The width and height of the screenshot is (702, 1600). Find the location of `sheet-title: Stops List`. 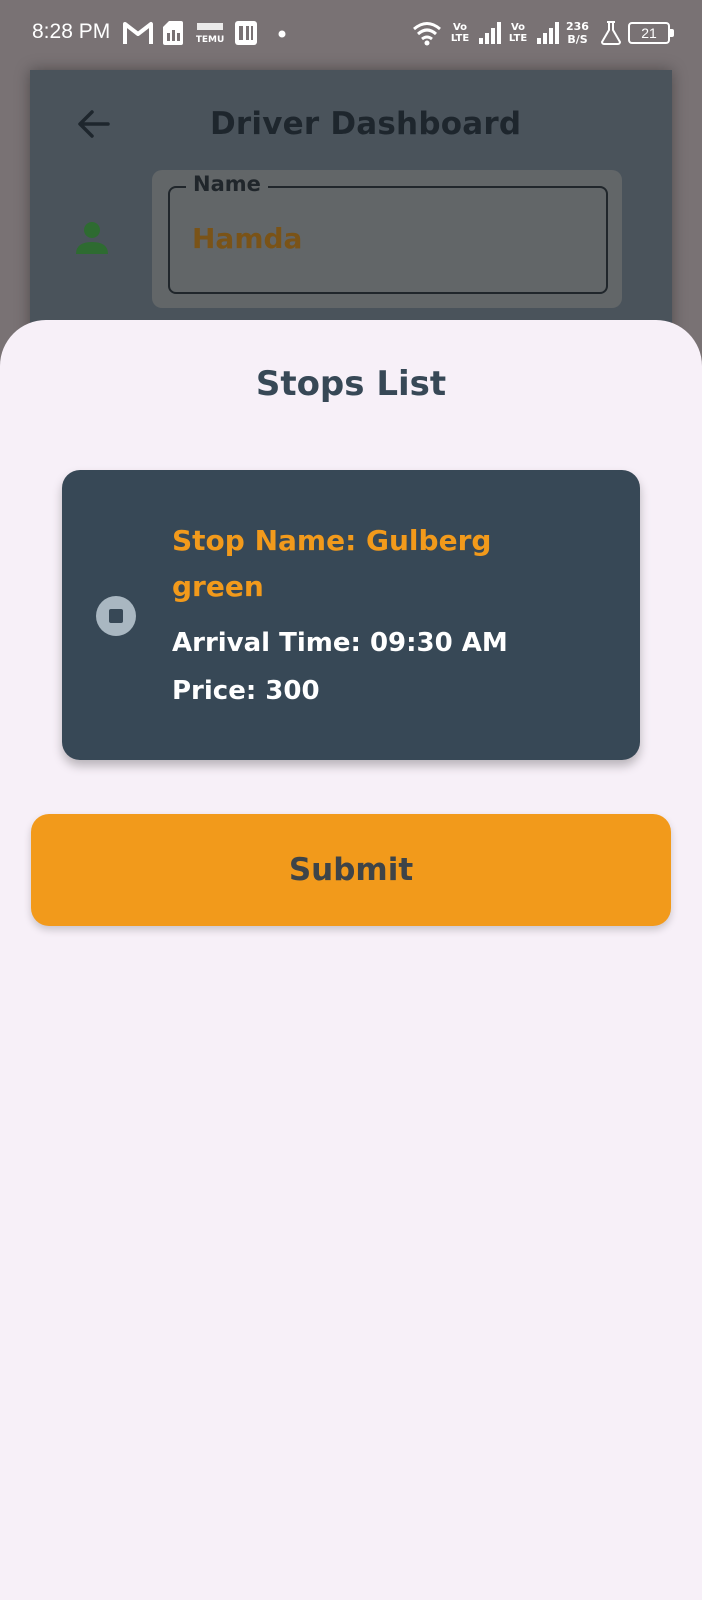

sheet-title: Stops List is located at coordinates (351, 384).